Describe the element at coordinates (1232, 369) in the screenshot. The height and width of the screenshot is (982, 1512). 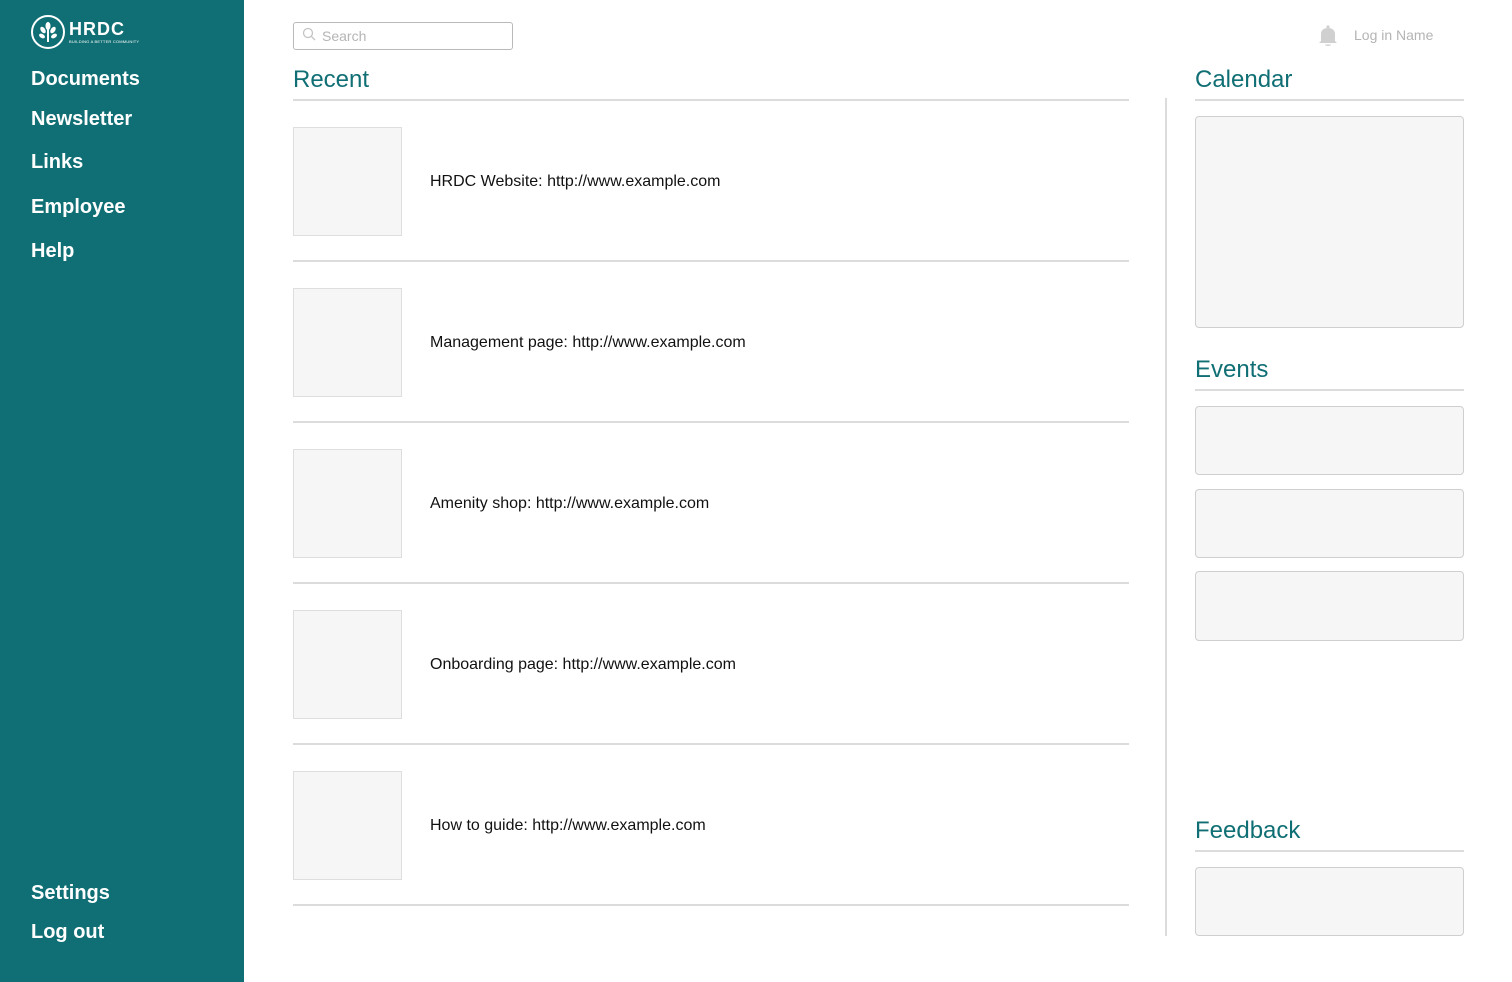
I see `events-title: Events` at that location.